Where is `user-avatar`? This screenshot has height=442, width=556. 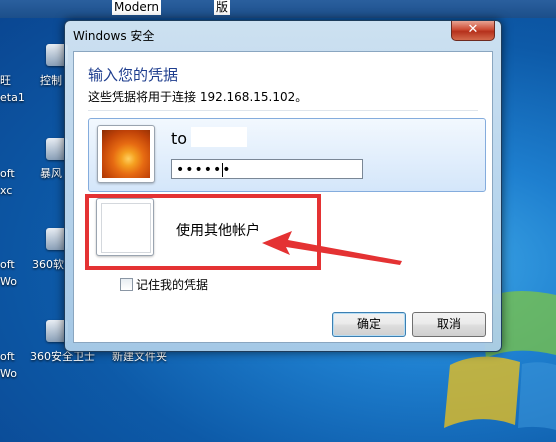 user-avatar is located at coordinates (126, 154).